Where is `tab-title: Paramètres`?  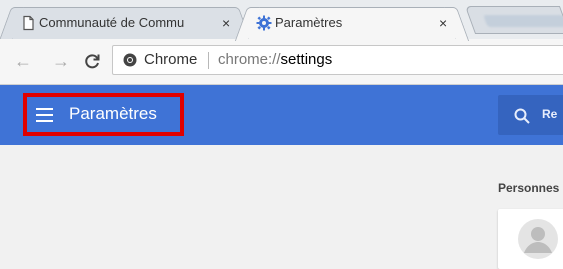 tab-title: Paramètres is located at coordinates (309, 22).